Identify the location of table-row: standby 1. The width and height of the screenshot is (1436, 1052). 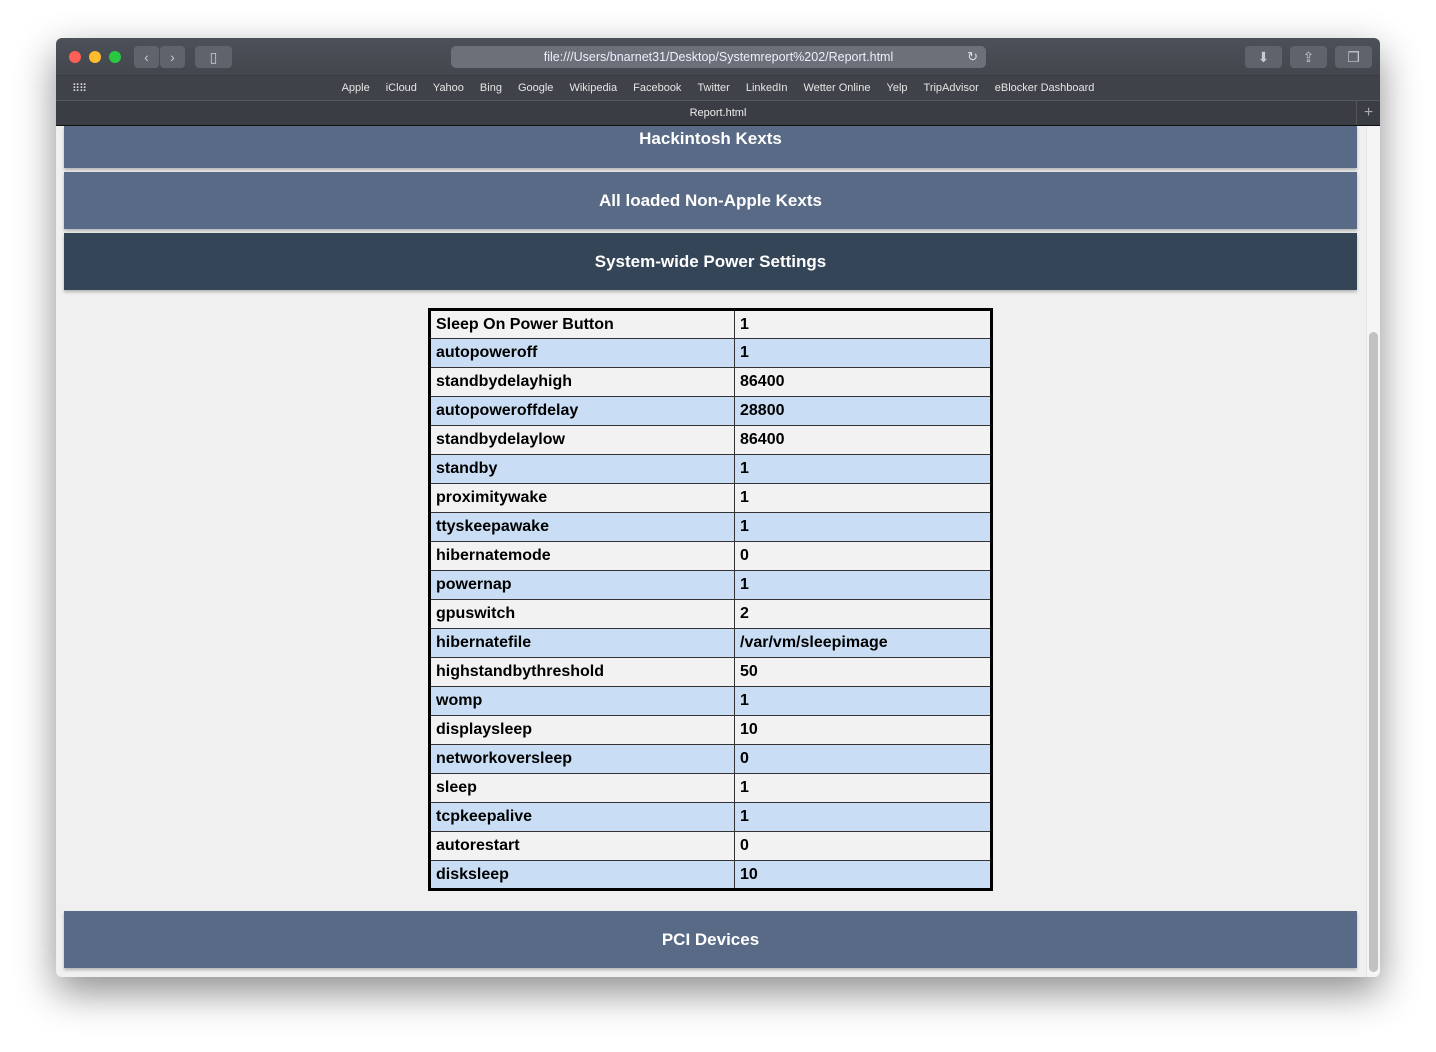
(710, 469).